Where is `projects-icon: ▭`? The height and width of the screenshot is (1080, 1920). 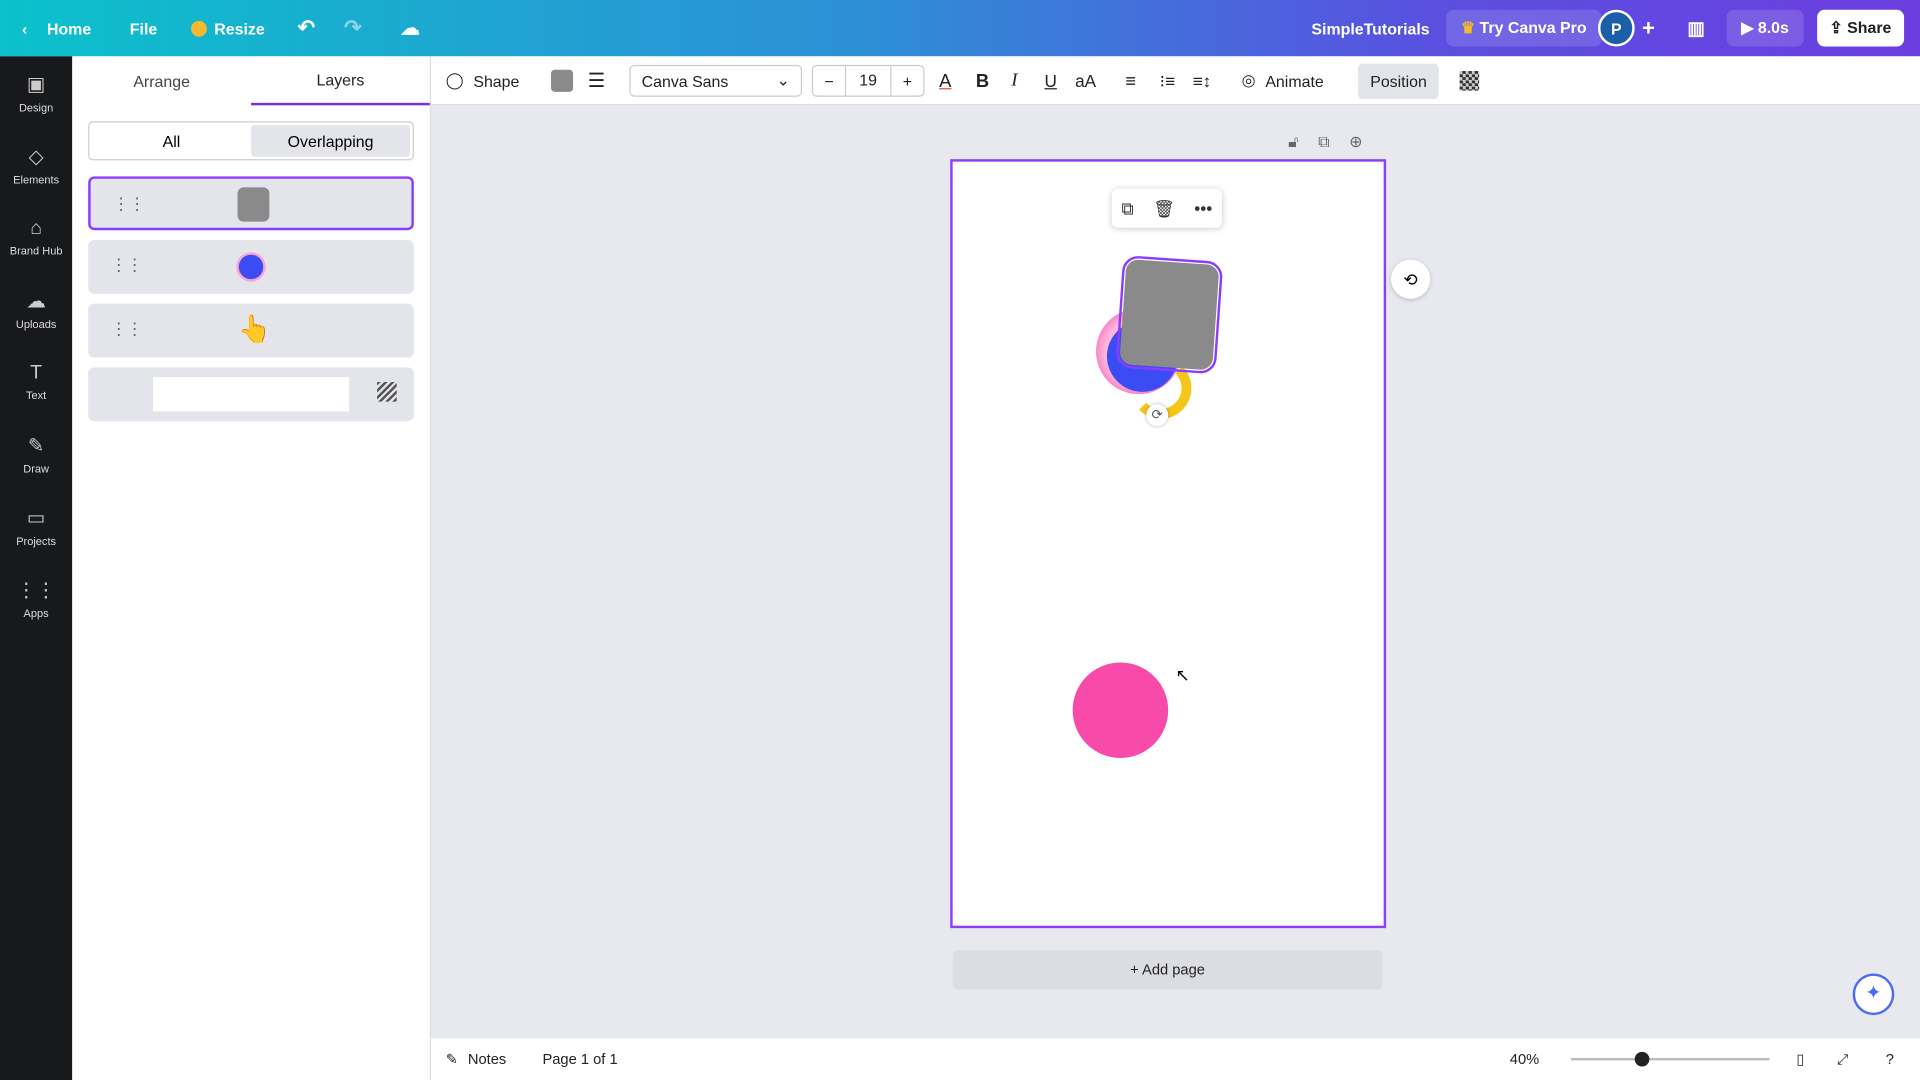 projects-icon: ▭ is located at coordinates (36, 518).